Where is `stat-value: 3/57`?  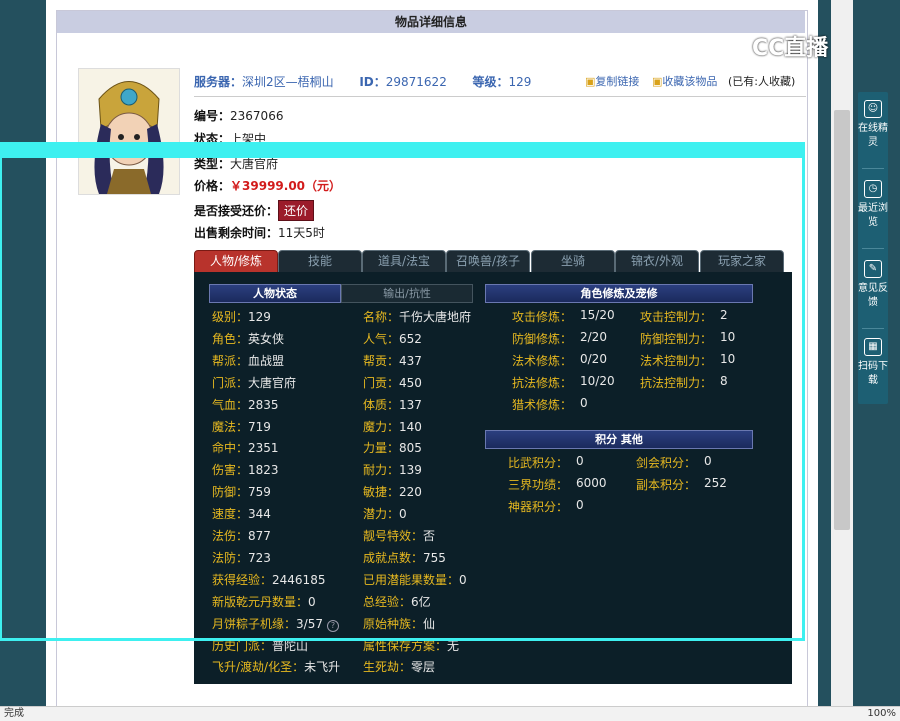 stat-value: 3/57 is located at coordinates (309, 623).